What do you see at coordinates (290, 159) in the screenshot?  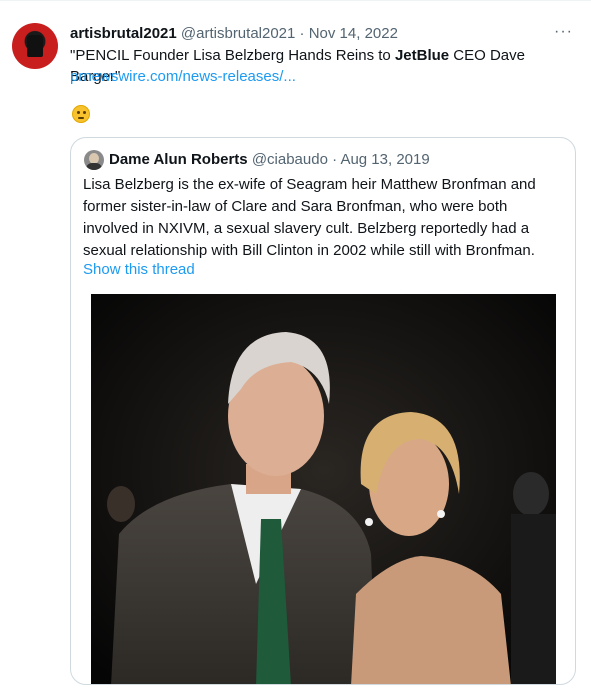 I see `quote-author-handle: @ciabaudo` at bounding box center [290, 159].